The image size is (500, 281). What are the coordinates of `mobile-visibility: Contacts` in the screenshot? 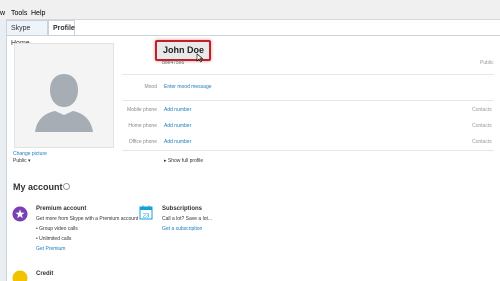 It's located at (482, 110).